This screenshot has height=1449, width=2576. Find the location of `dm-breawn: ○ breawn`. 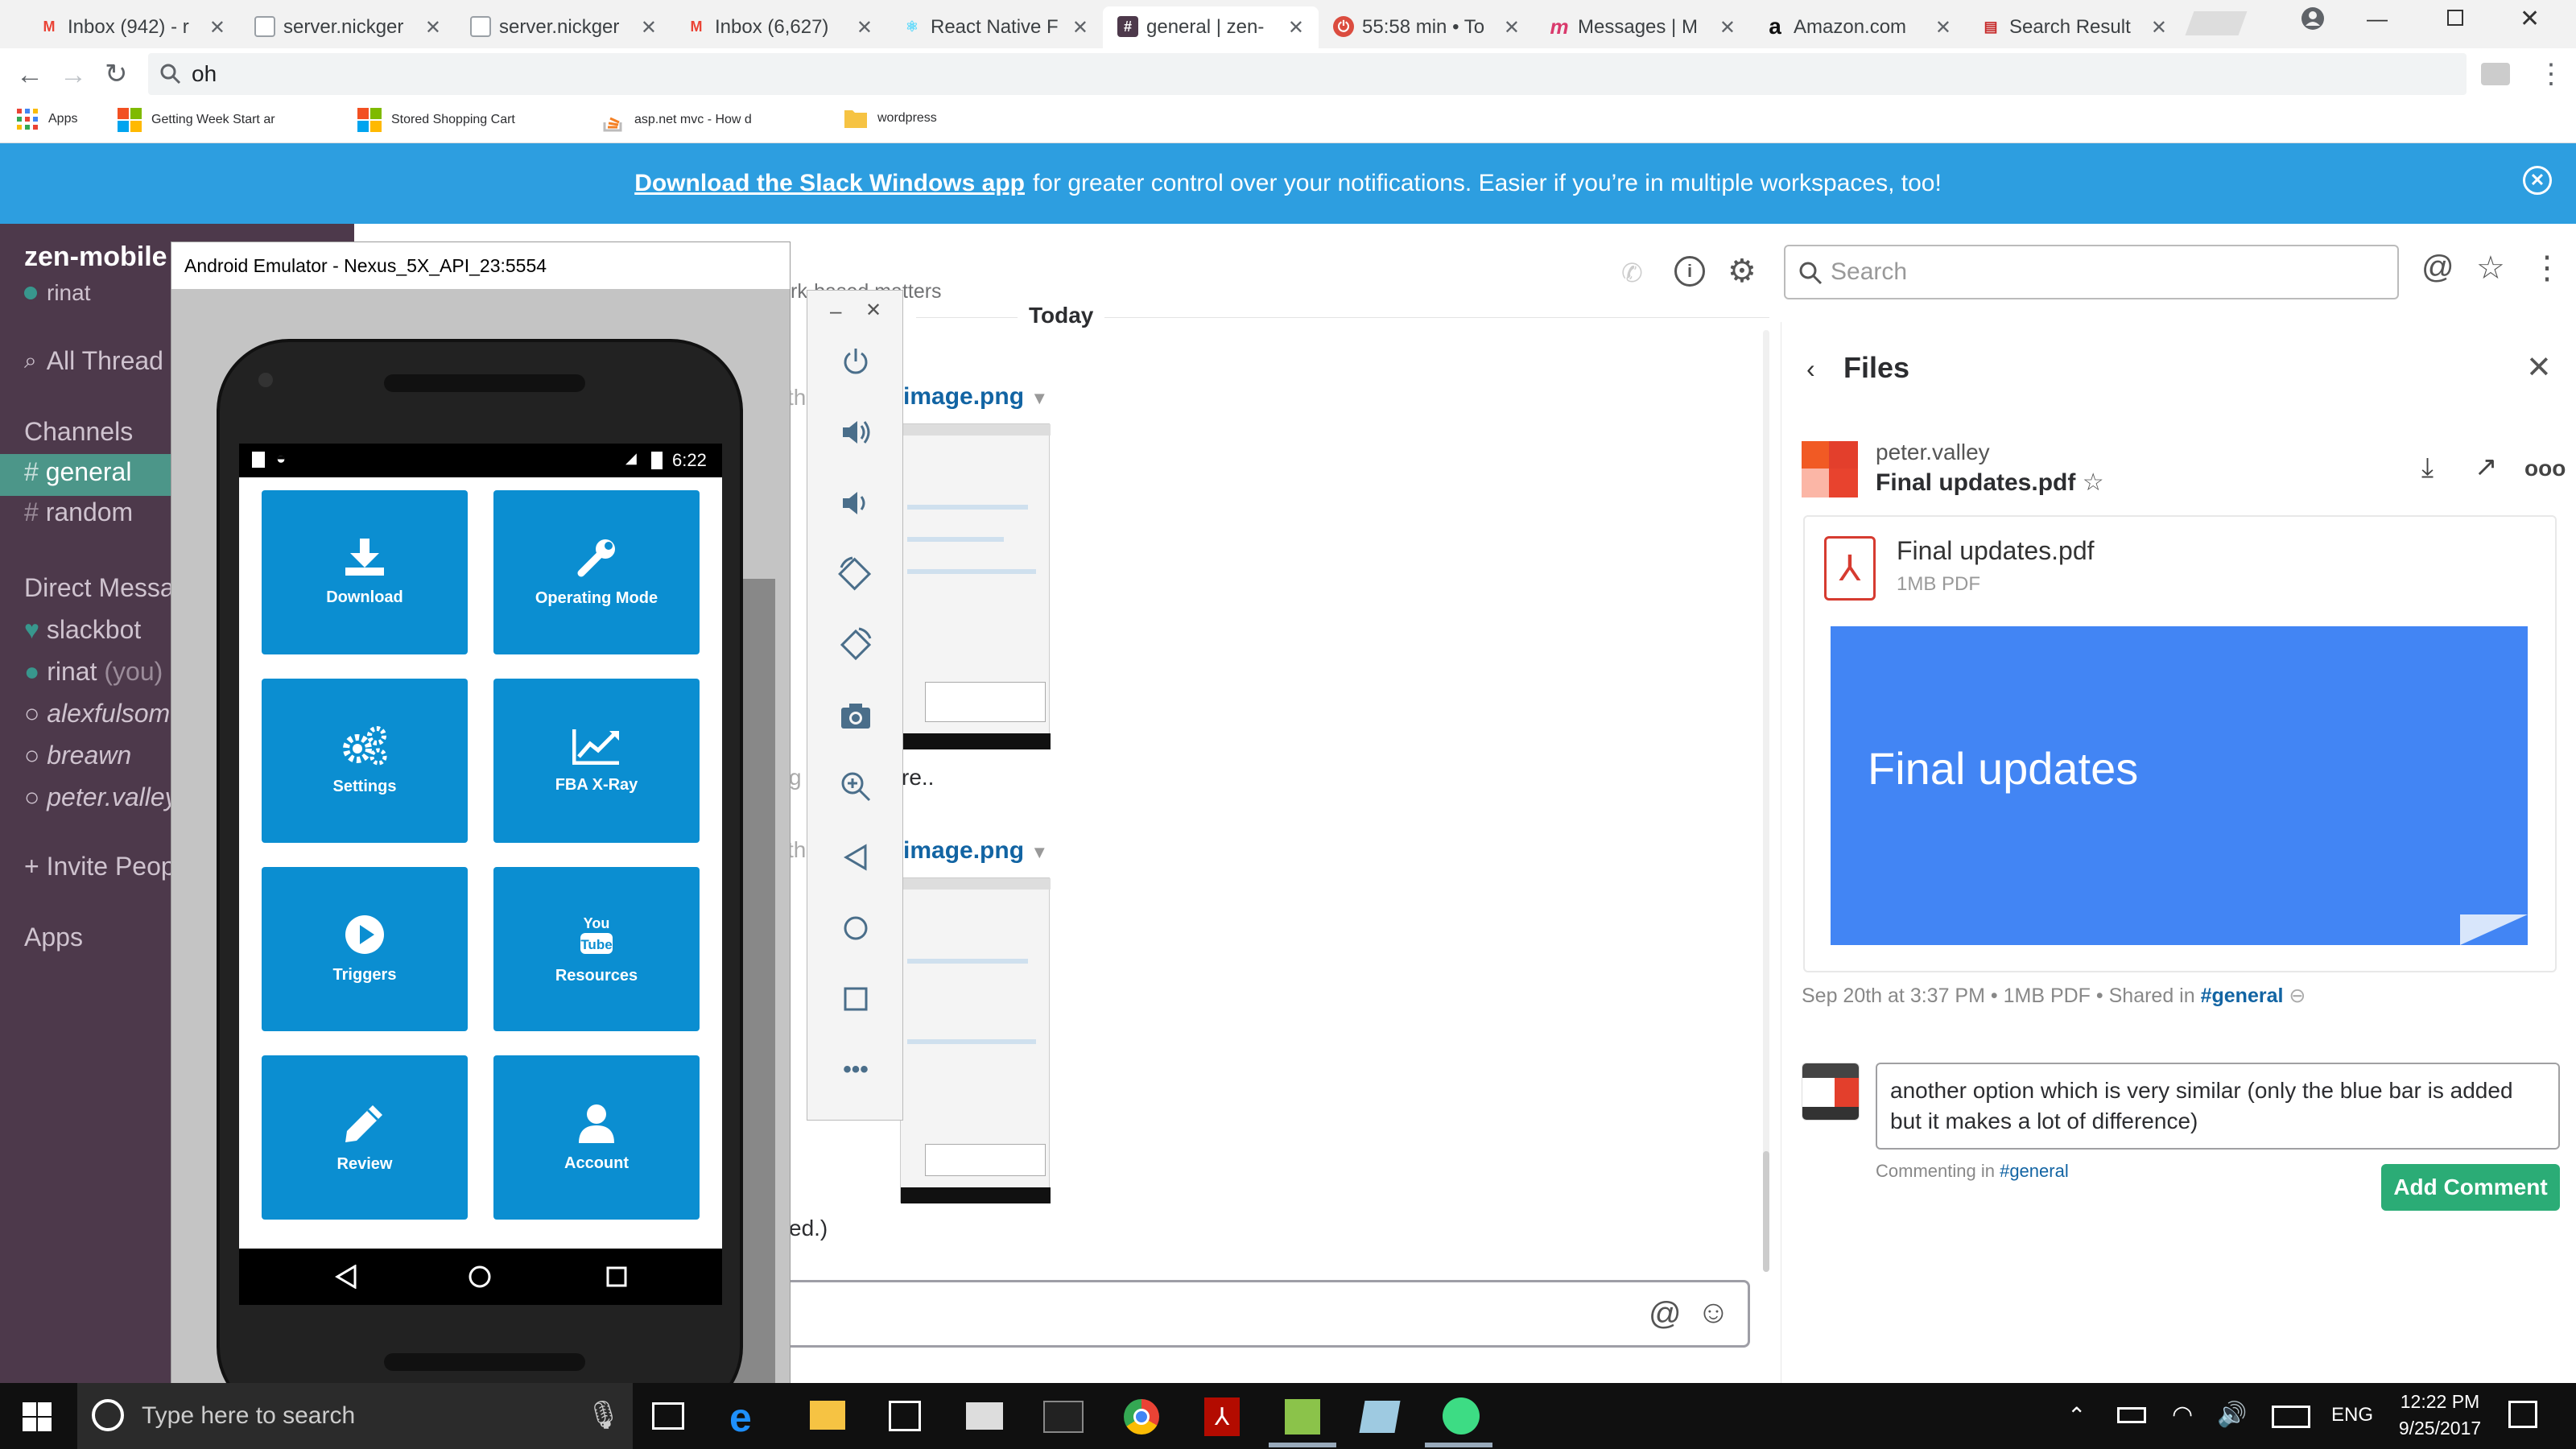

dm-breawn: ○ breawn is located at coordinates (77, 755).